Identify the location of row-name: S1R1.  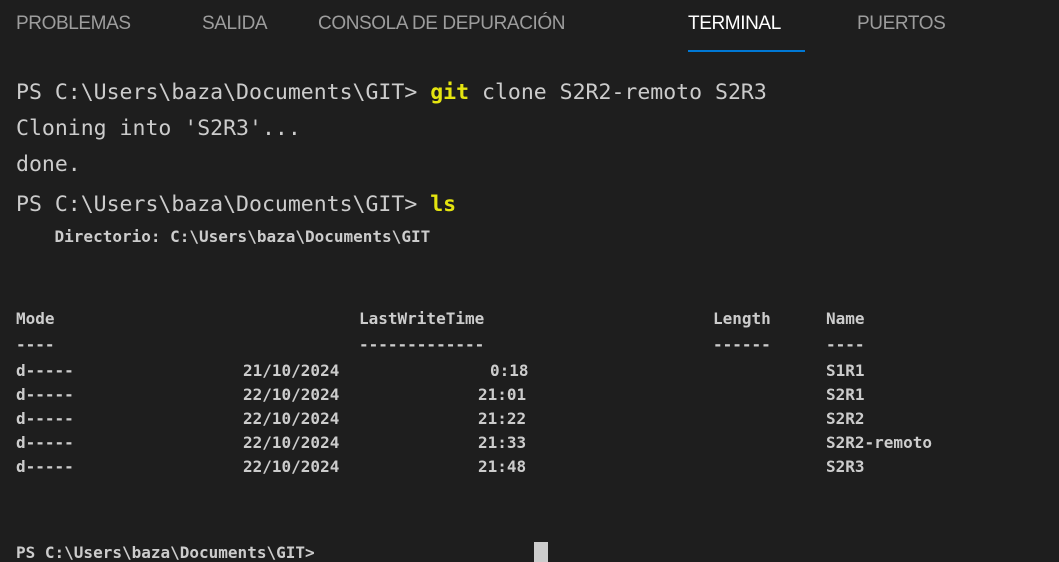
(845, 370).